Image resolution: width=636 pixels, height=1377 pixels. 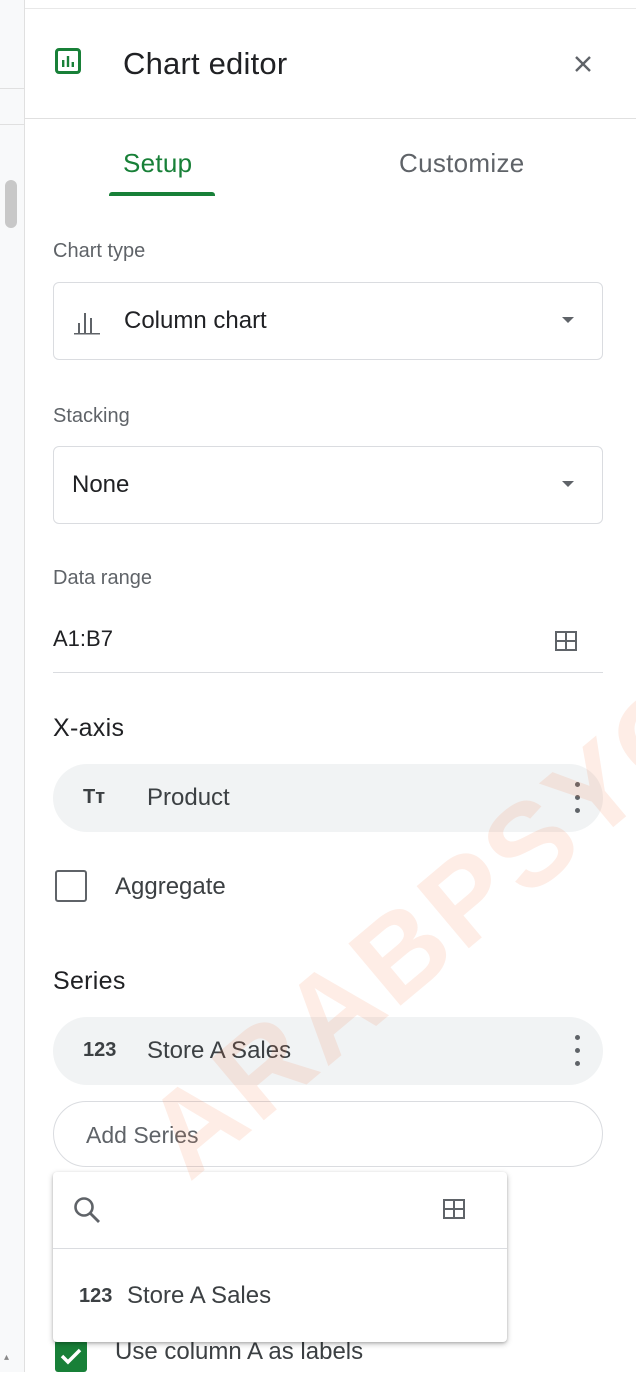 What do you see at coordinates (89, 981) in the screenshot?
I see `series-title: Series` at bounding box center [89, 981].